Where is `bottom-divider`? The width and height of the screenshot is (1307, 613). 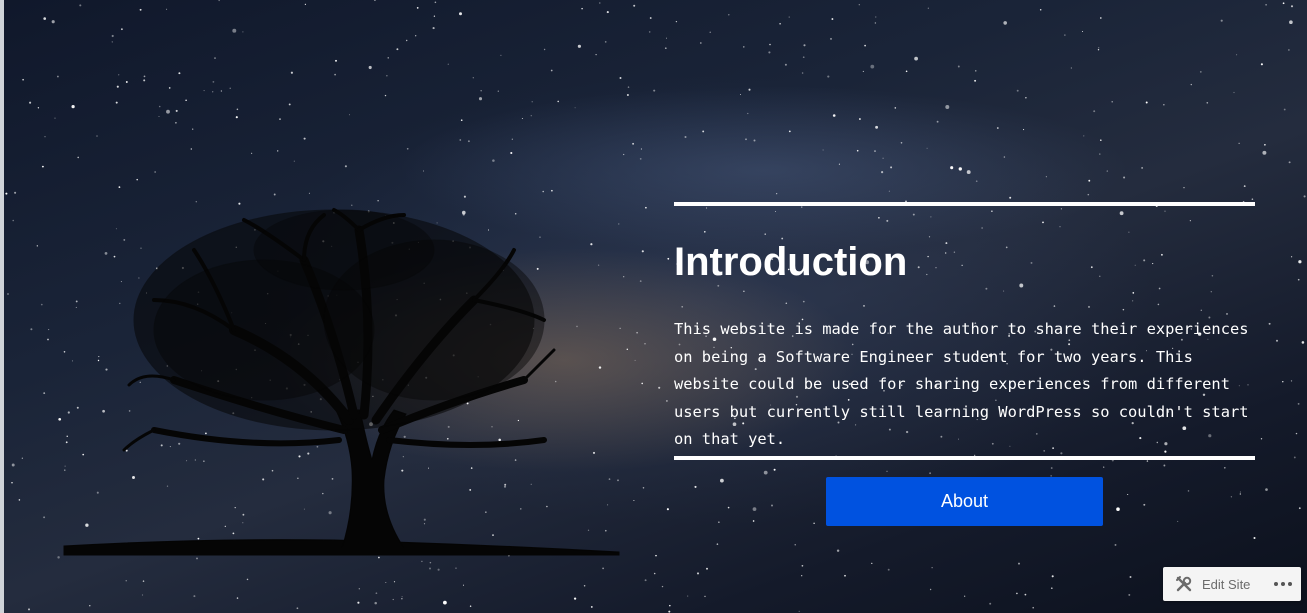 bottom-divider is located at coordinates (964, 457).